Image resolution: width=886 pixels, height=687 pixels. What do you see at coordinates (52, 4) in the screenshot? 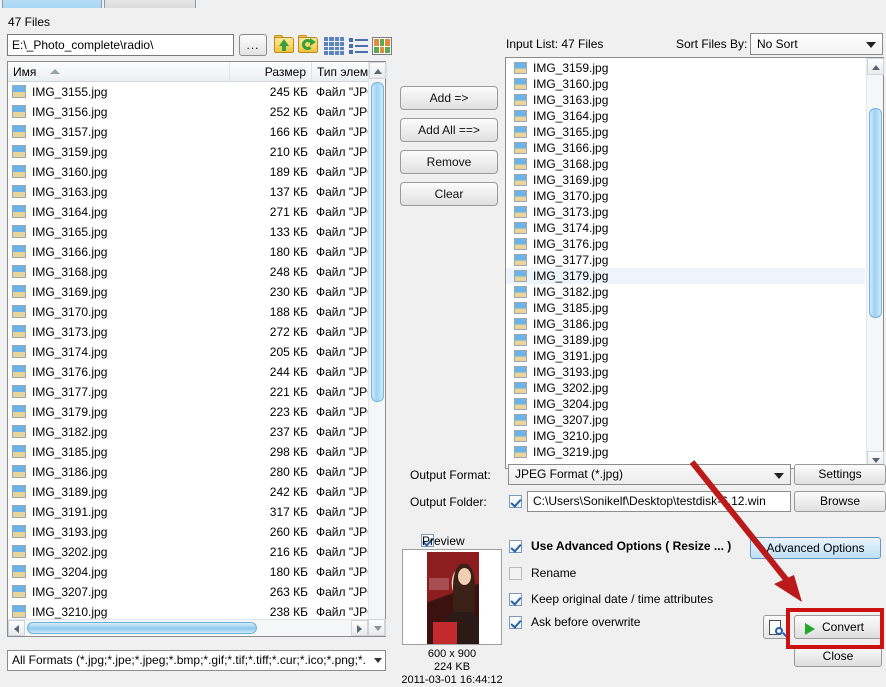
I see `tab-batch-convert: Batch Convert` at bounding box center [52, 4].